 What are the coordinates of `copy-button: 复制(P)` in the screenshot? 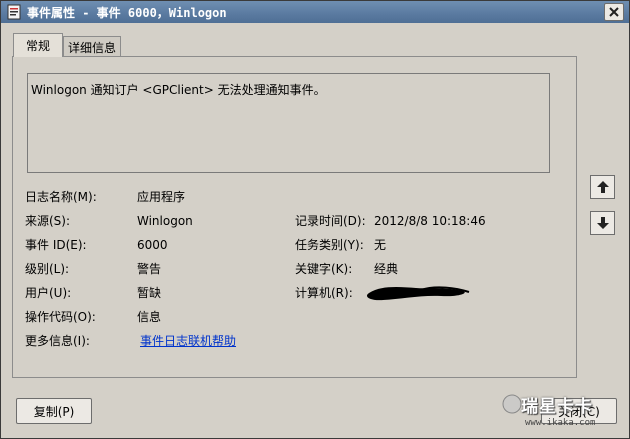 It's located at (54, 411).